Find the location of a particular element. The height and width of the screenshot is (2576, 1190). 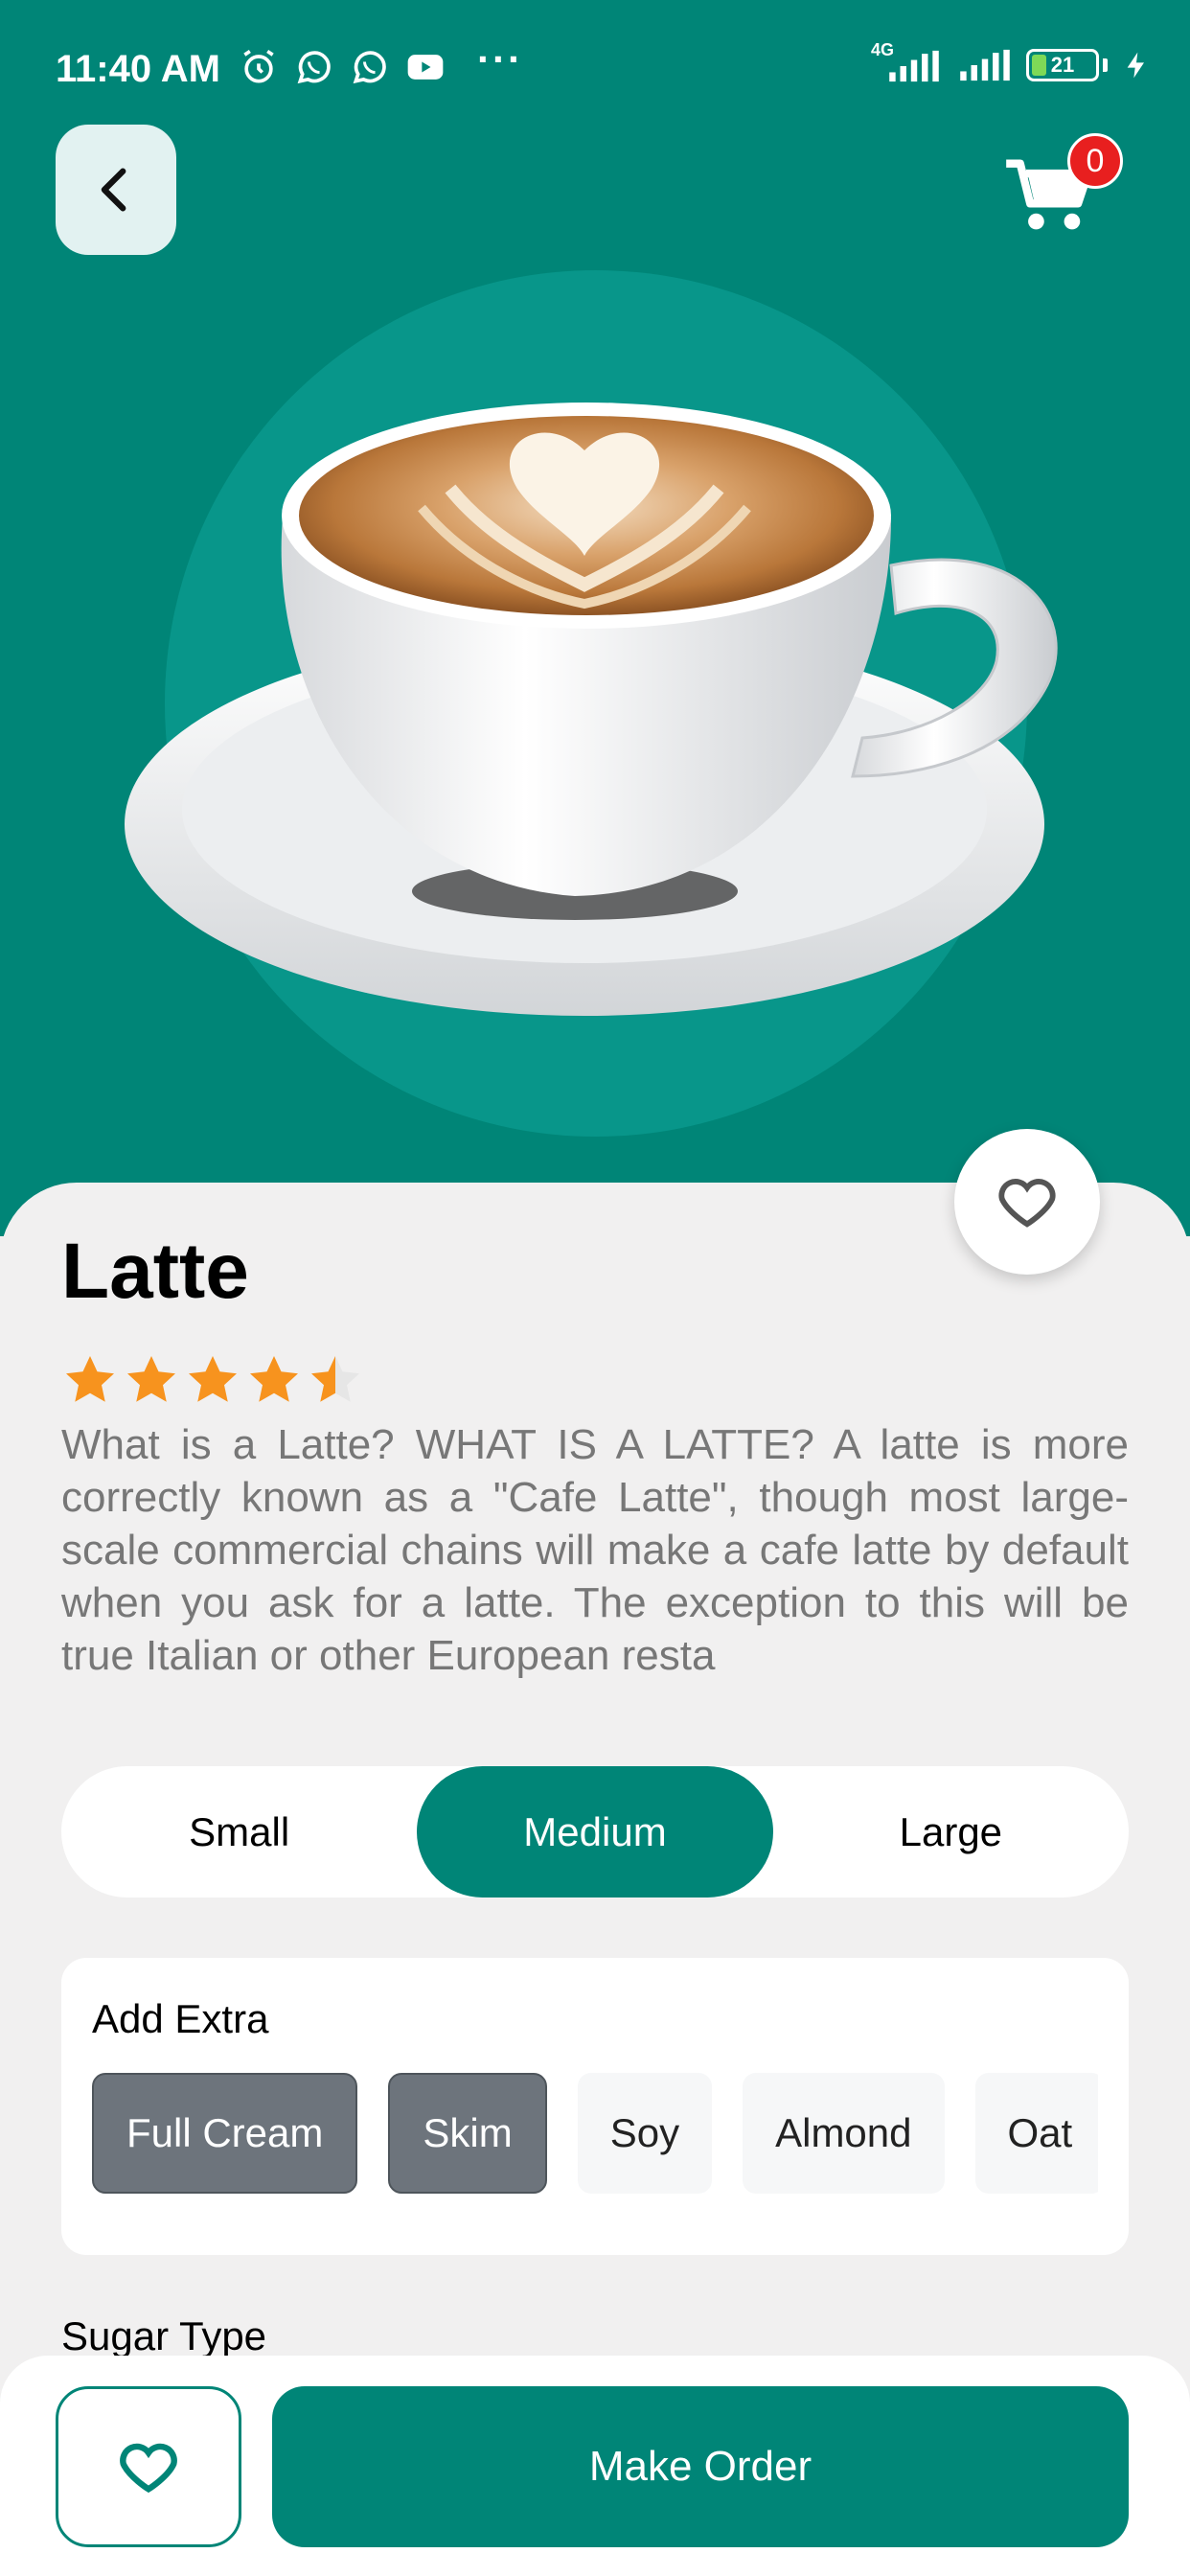

extra-options-list: Full Cream Skim Soy Almond Oat is located at coordinates (595, 2133).